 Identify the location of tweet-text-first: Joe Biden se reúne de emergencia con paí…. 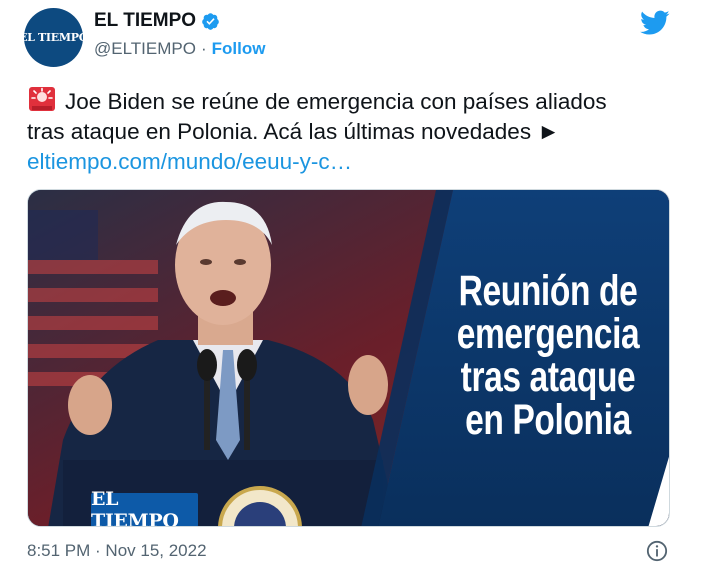
(336, 101).